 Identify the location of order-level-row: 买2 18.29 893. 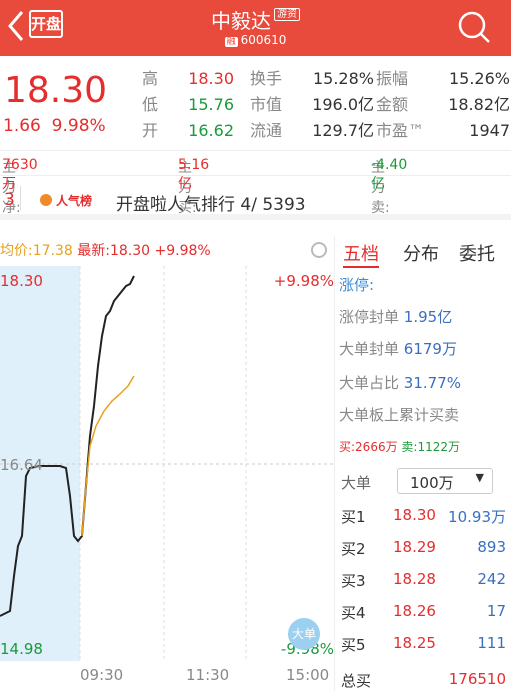
(423, 550).